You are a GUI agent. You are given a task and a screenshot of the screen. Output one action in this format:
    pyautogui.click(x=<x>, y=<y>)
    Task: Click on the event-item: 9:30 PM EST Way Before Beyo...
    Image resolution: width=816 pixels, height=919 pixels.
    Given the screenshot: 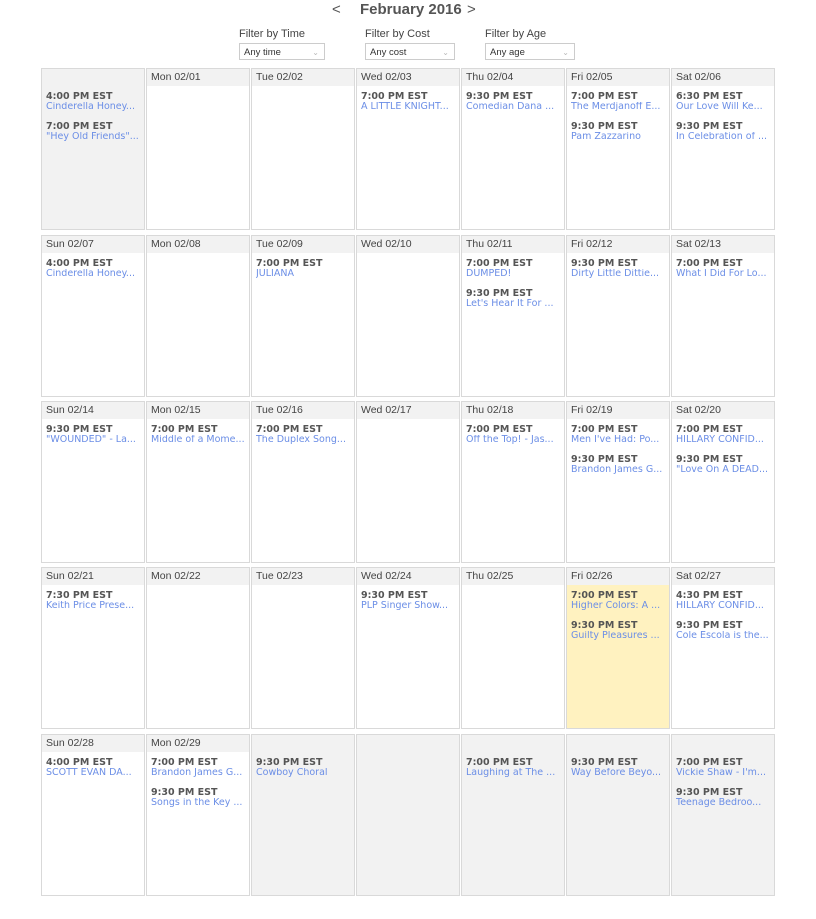 What is the action you would take?
    pyautogui.click(x=620, y=767)
    